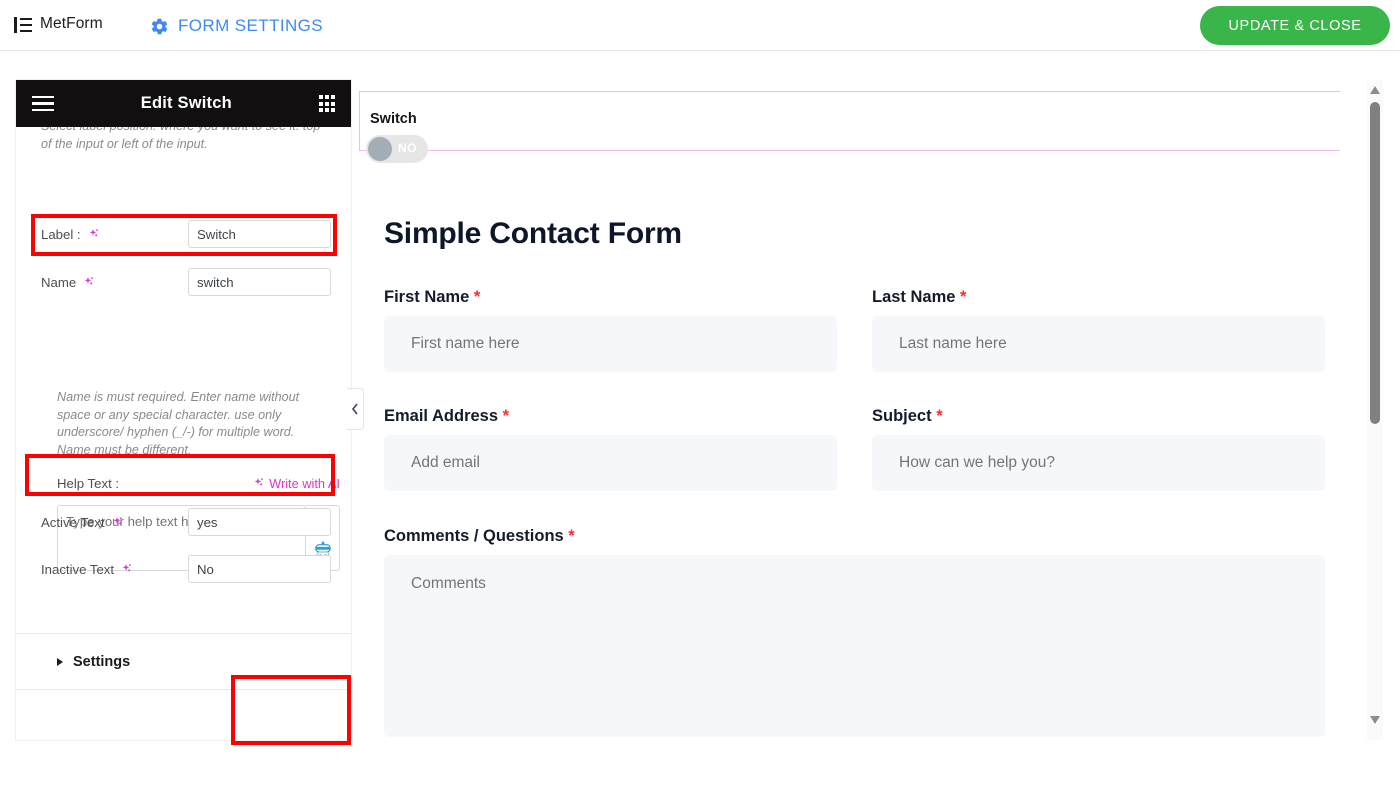 Image resolution: width=1400 pixels, height=800 pixels. I want to click on label-field-label: Label :, so click(70, 234).